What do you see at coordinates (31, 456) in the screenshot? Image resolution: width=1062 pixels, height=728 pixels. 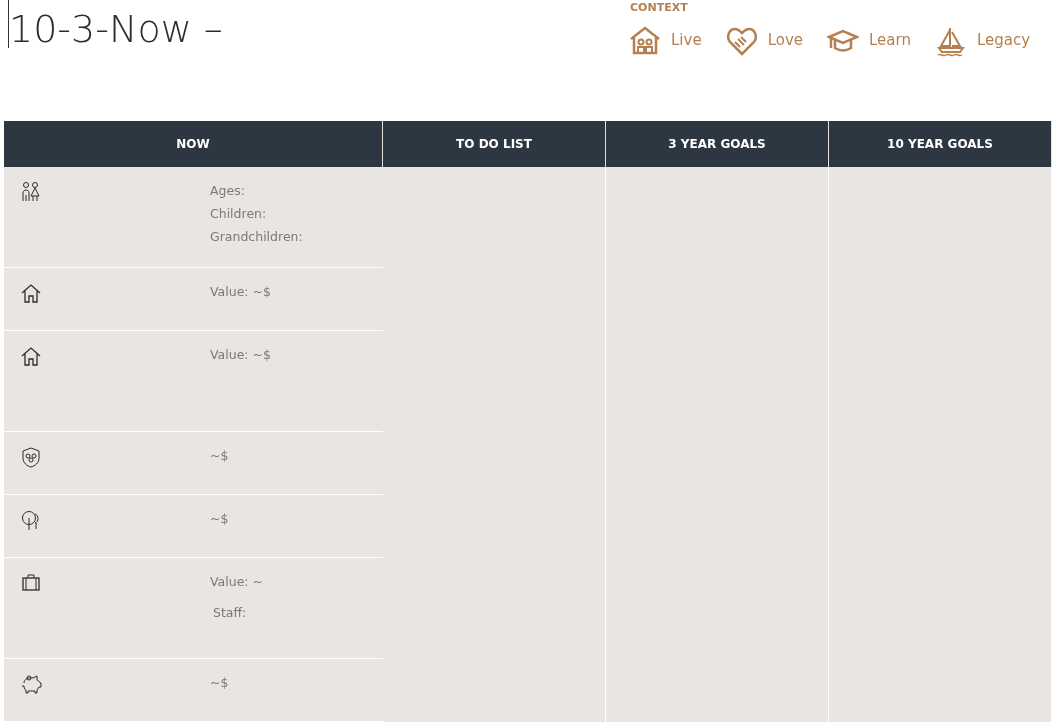 I see `shield-icon` at bounding box center [31, 456].